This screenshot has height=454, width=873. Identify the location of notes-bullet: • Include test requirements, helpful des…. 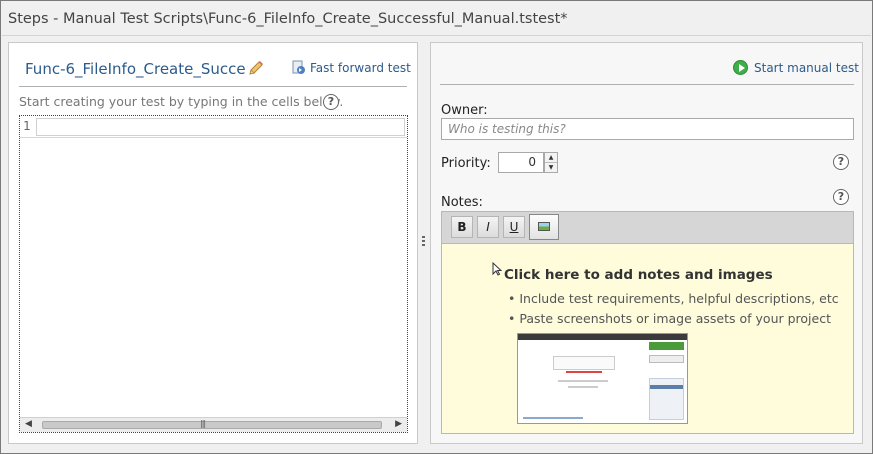
(673, 298).